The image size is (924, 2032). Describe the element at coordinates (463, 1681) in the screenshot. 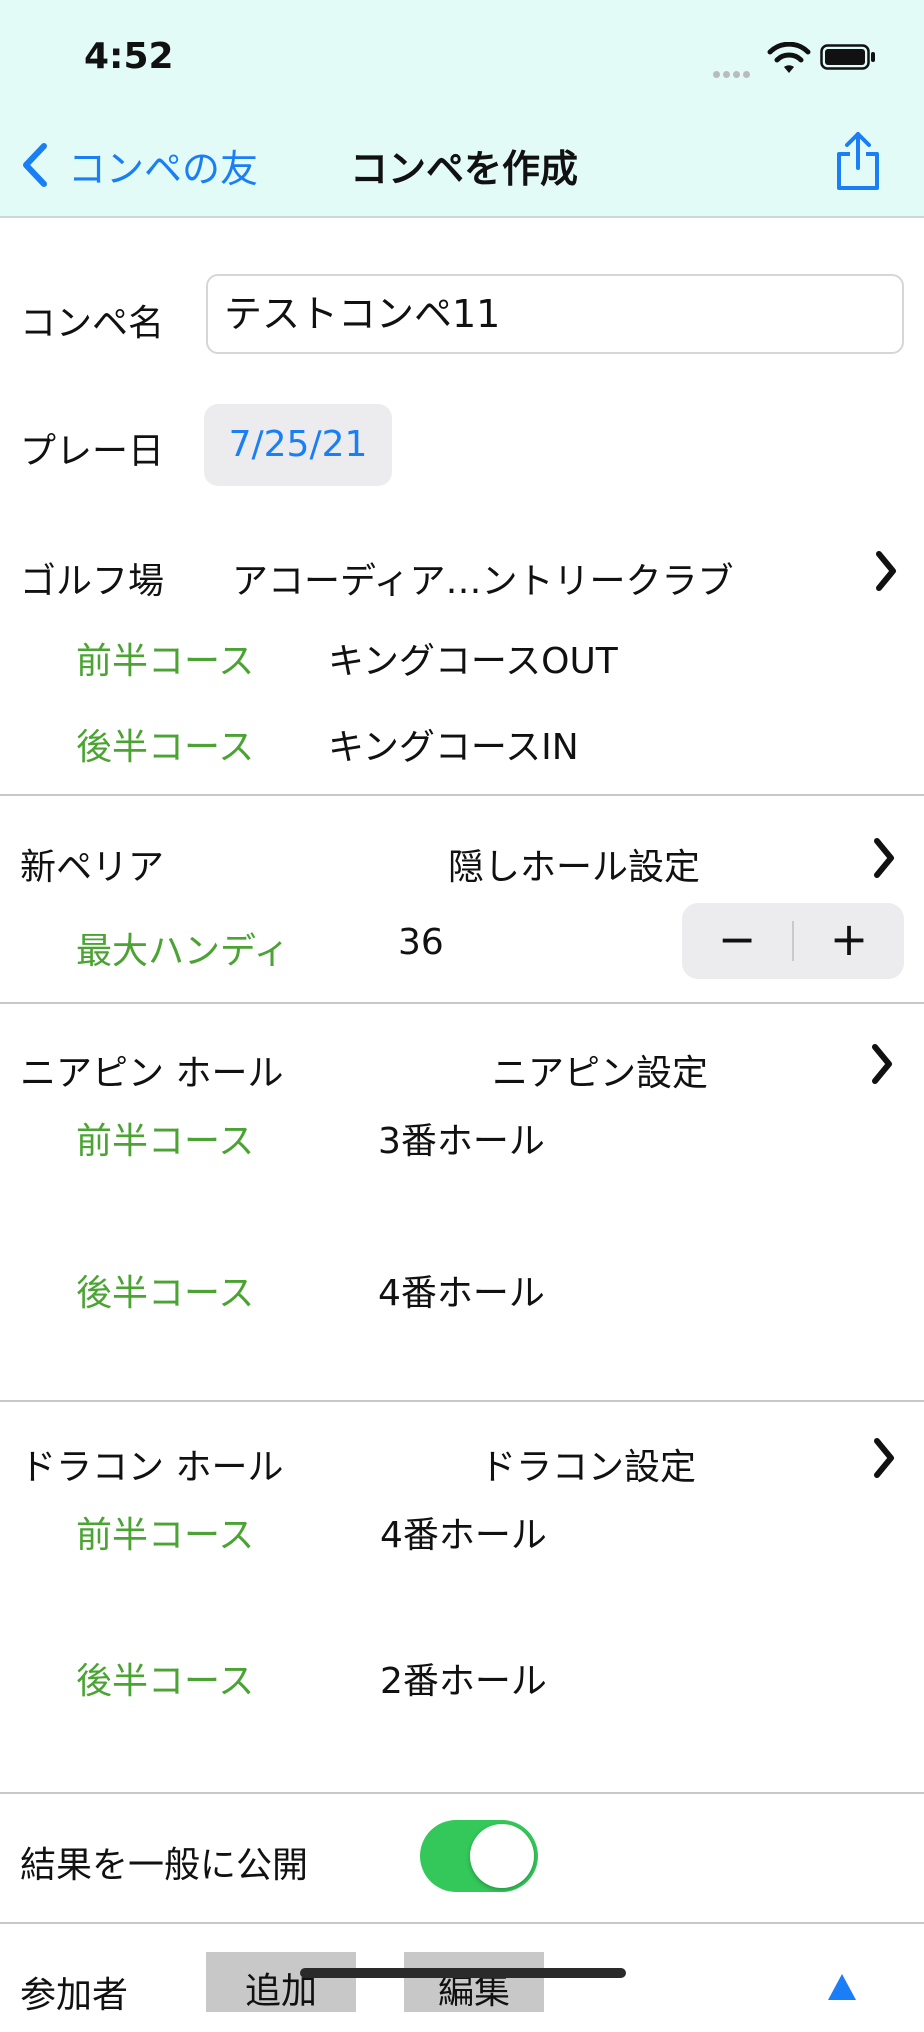

I see `drive-back-value: 2番ホール` at that location.